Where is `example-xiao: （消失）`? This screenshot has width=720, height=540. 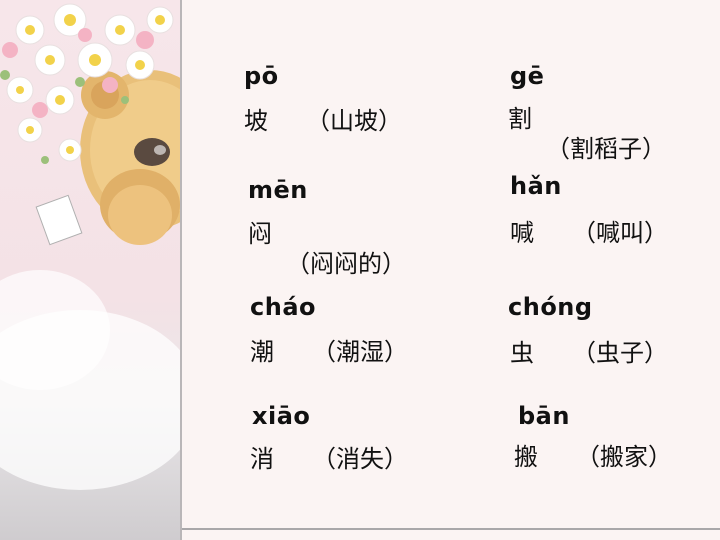 example-xiao: （消失） is located at coordinates (360, 459).